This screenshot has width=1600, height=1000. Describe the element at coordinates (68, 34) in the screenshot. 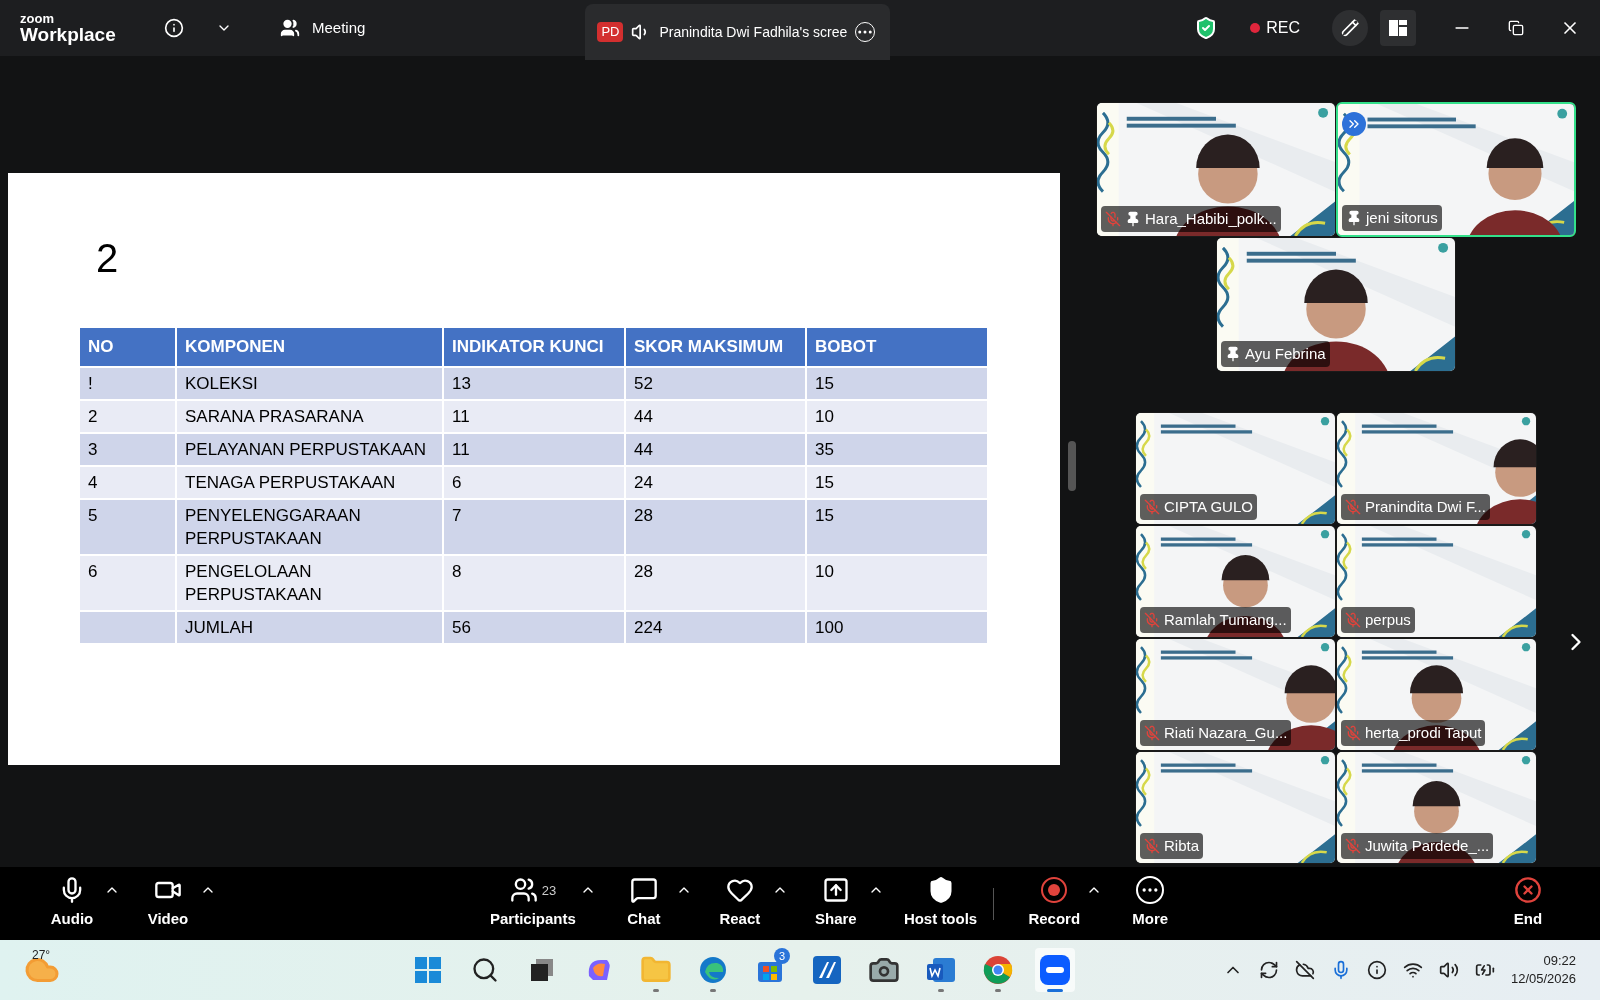

I see `logo: Workplace` at that location.